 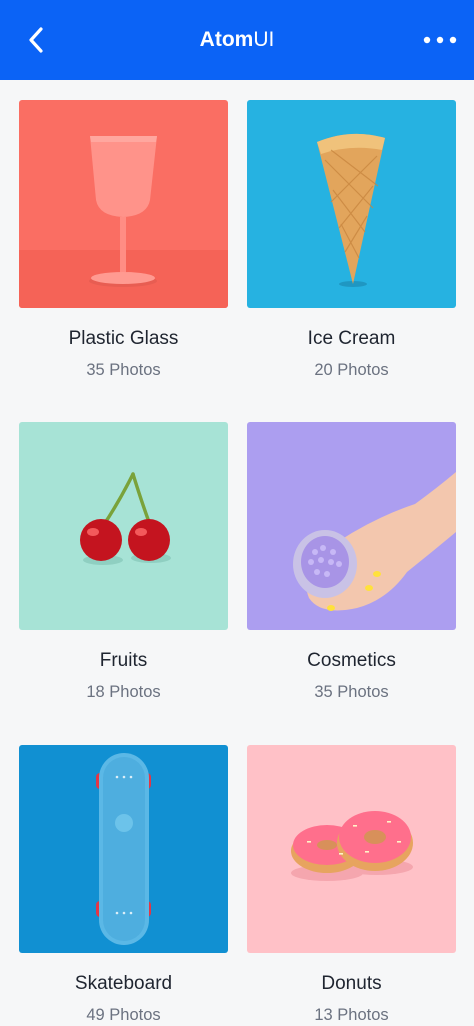 I want to click on hand-holding-jar-image, so click(x=351, y=526).